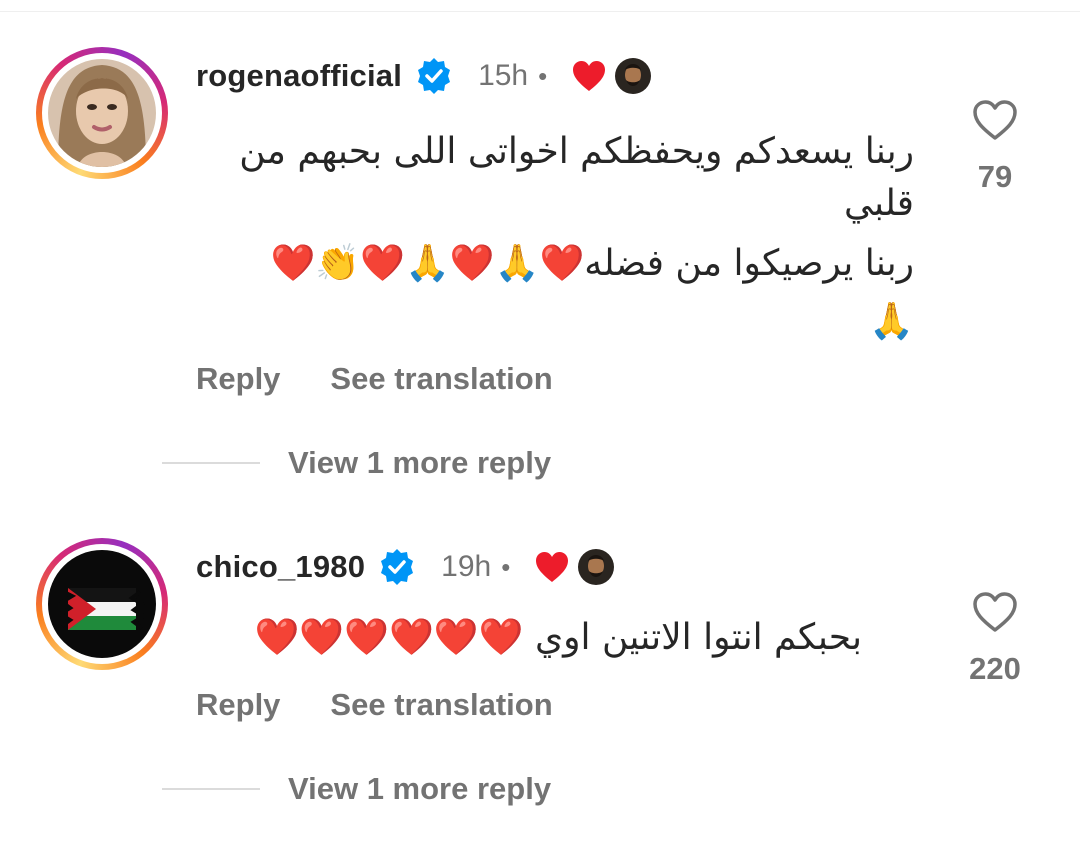 The height and width of the screenshot is (857, 1080). What do you see at coordinates (891, 321) in the screenshot?
I see `comment-line: 🙏` at bounding box center [891, 321].